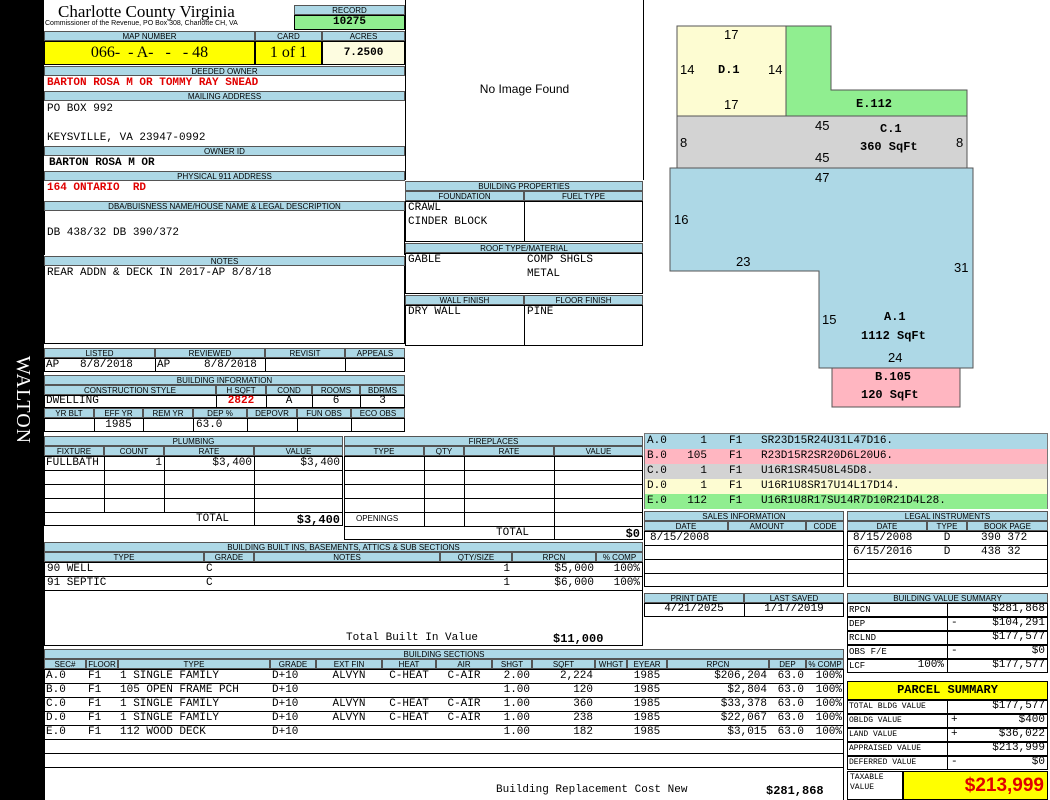 The width and height of the screenshot is (1050, 800). I want to click on bvs-key: RPCN, so click(860, 610).